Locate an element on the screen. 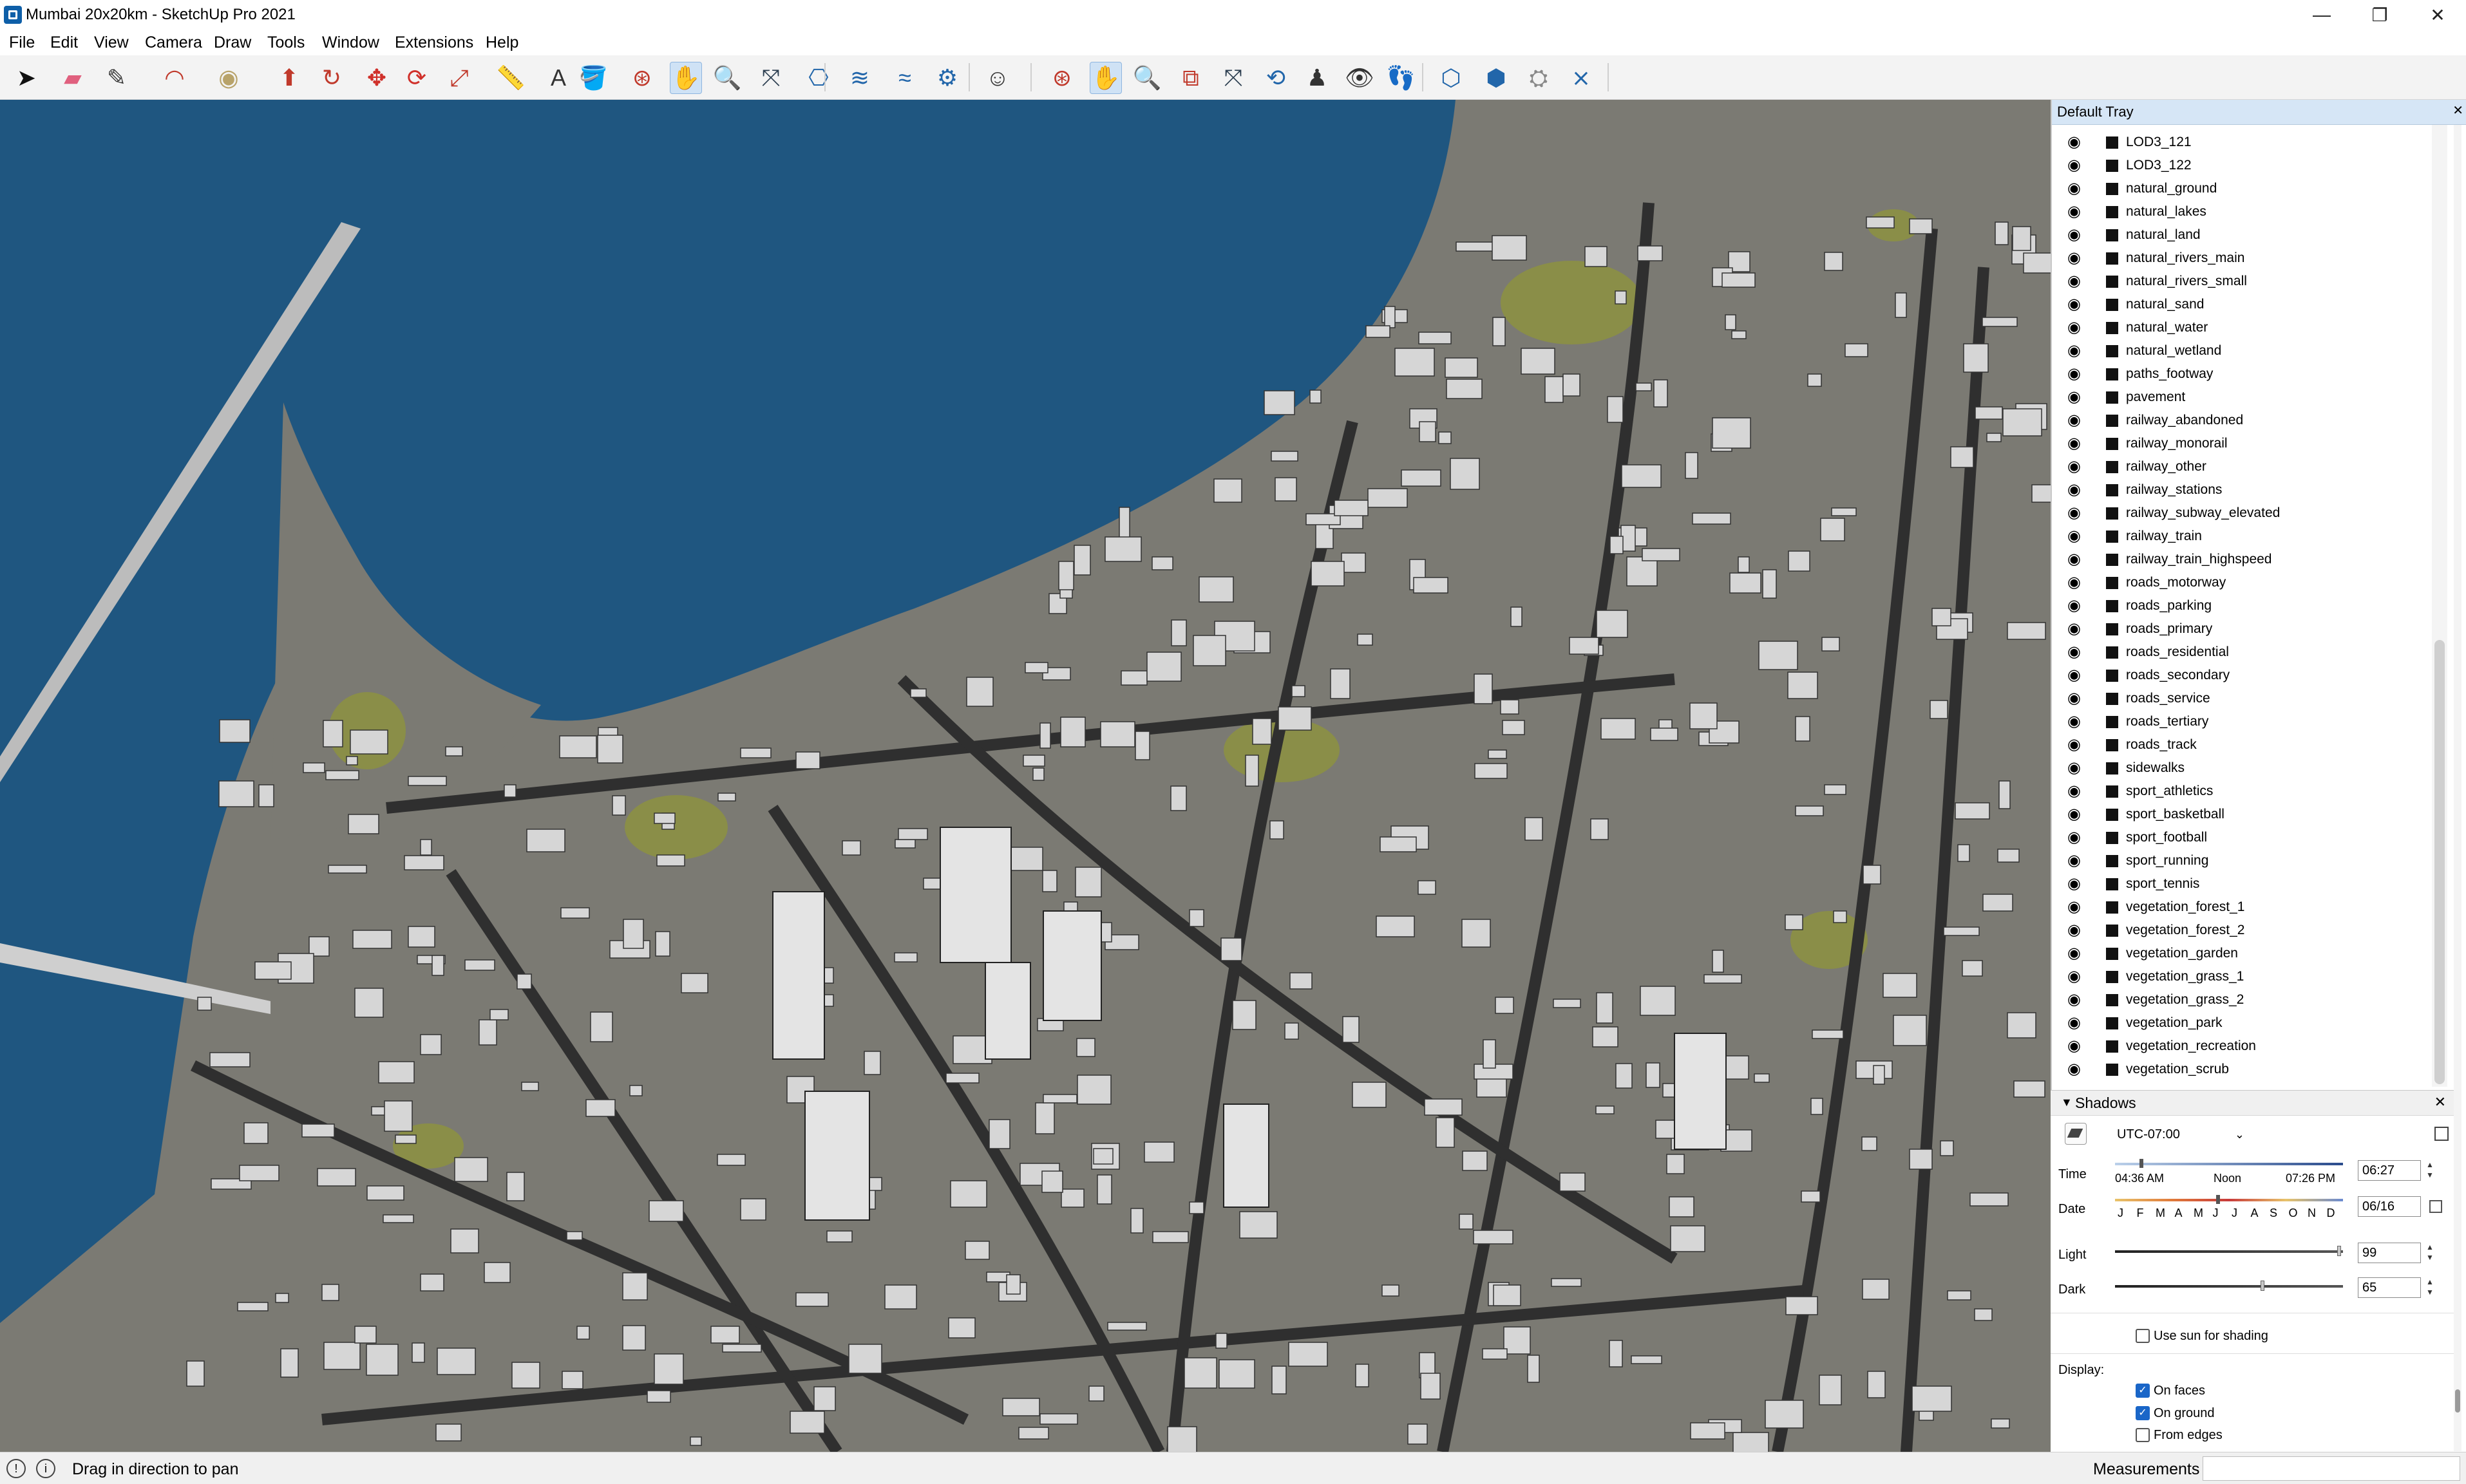 The height and width of the screenshot is (1484, 2466). move-tool-icon: ✥ is located at coordinates (377, 78).